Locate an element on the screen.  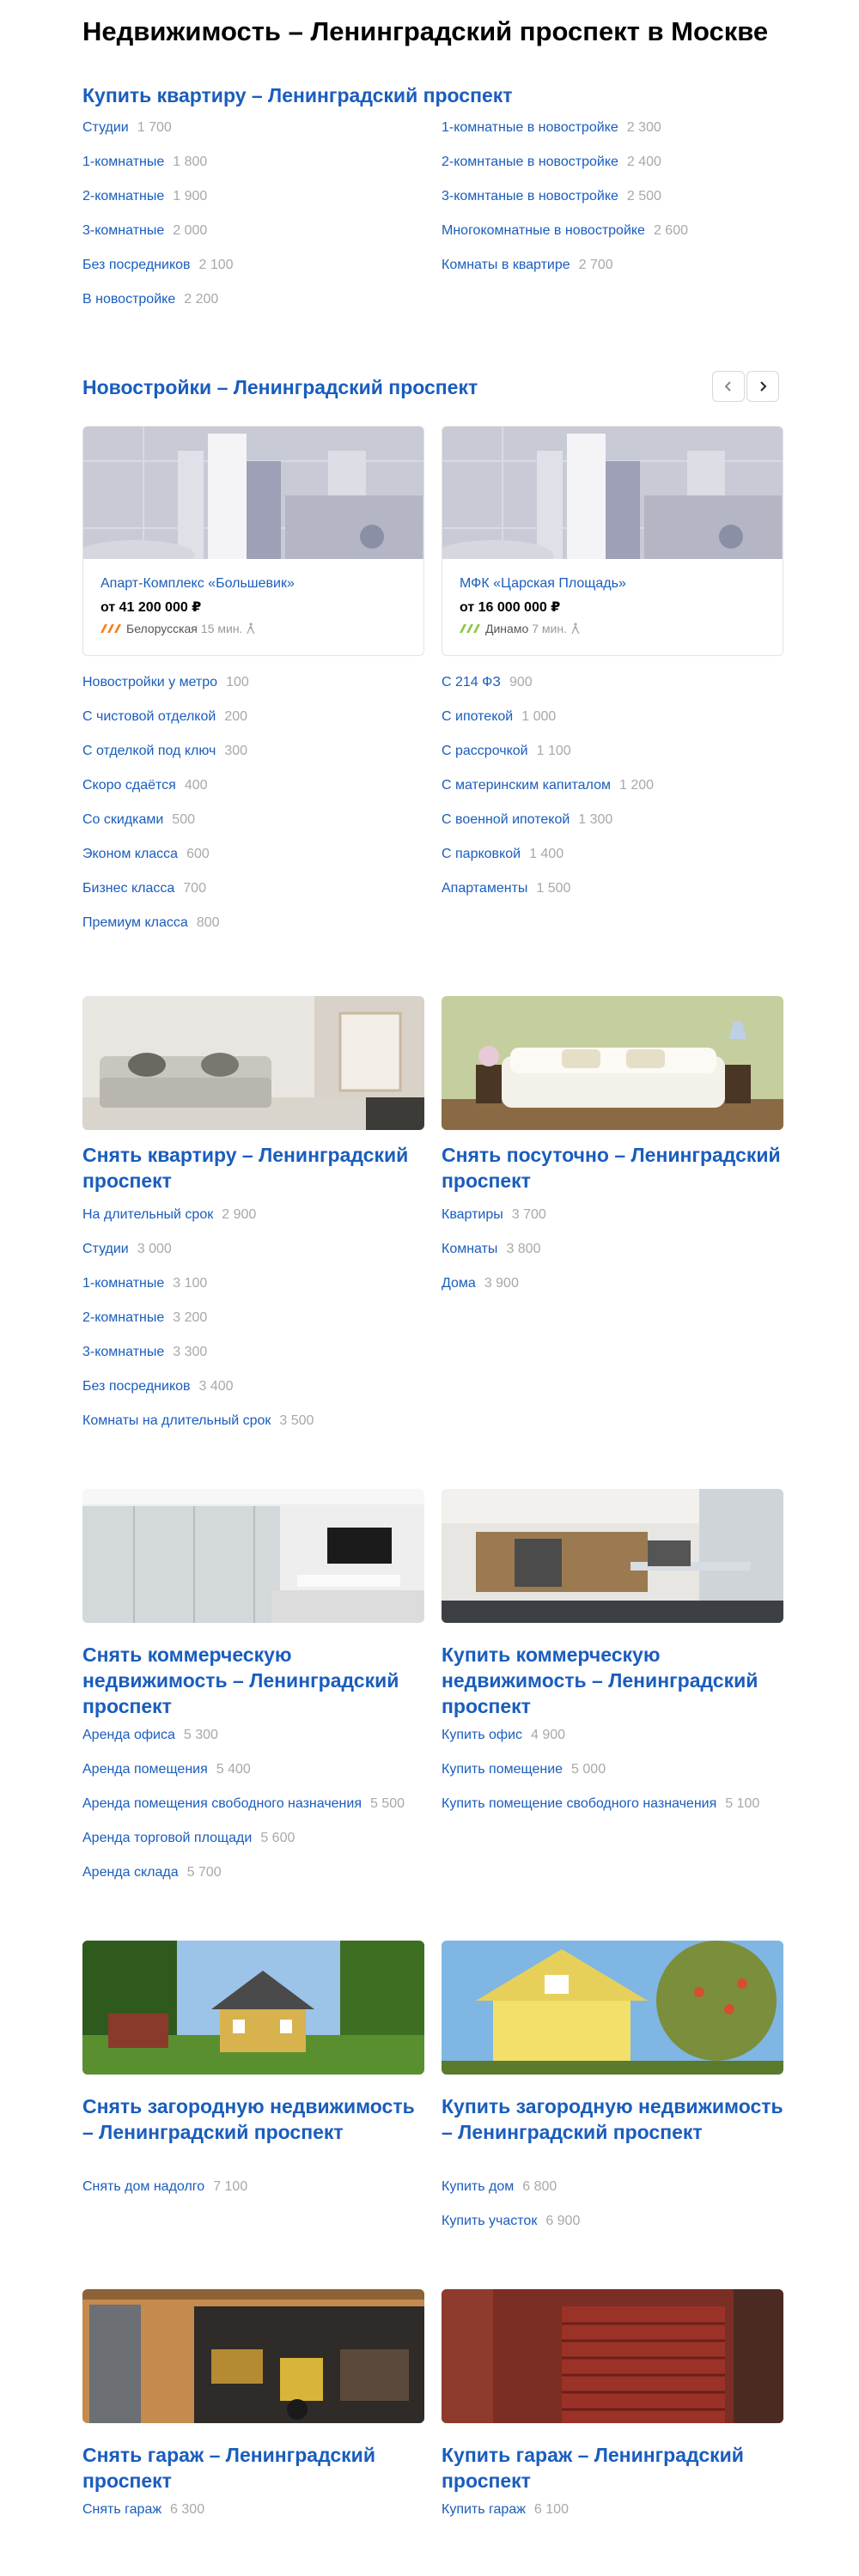
link: Комнаты на длительный срок is located at coordinates (177, 1421).